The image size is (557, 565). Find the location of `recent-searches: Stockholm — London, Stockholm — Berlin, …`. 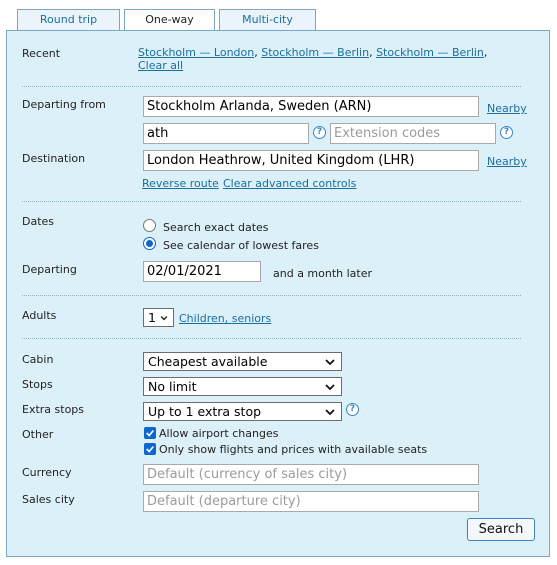

recent-searches: Stockholm — London, Stockholm — Berlin, … is located at coordinates (313, 59).